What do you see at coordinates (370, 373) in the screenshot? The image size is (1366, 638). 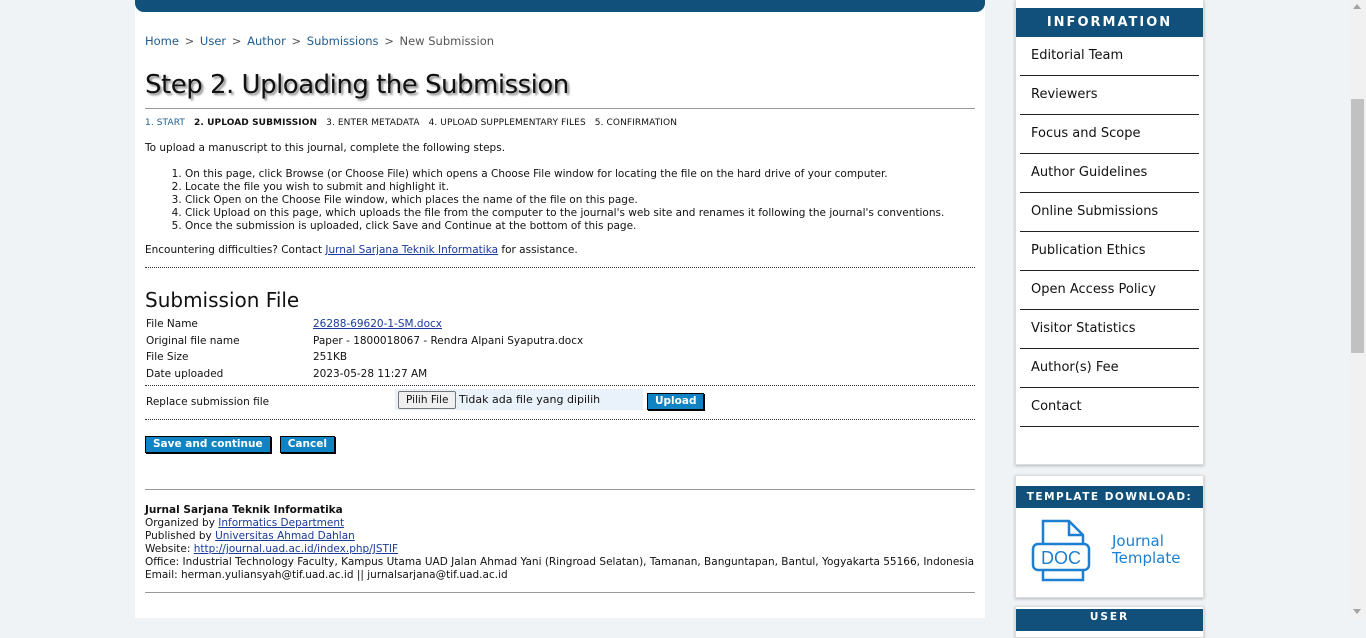 I see `date-uploaded-value: 2023-05-28 11:27 AM` at bounding box center [370, 373].